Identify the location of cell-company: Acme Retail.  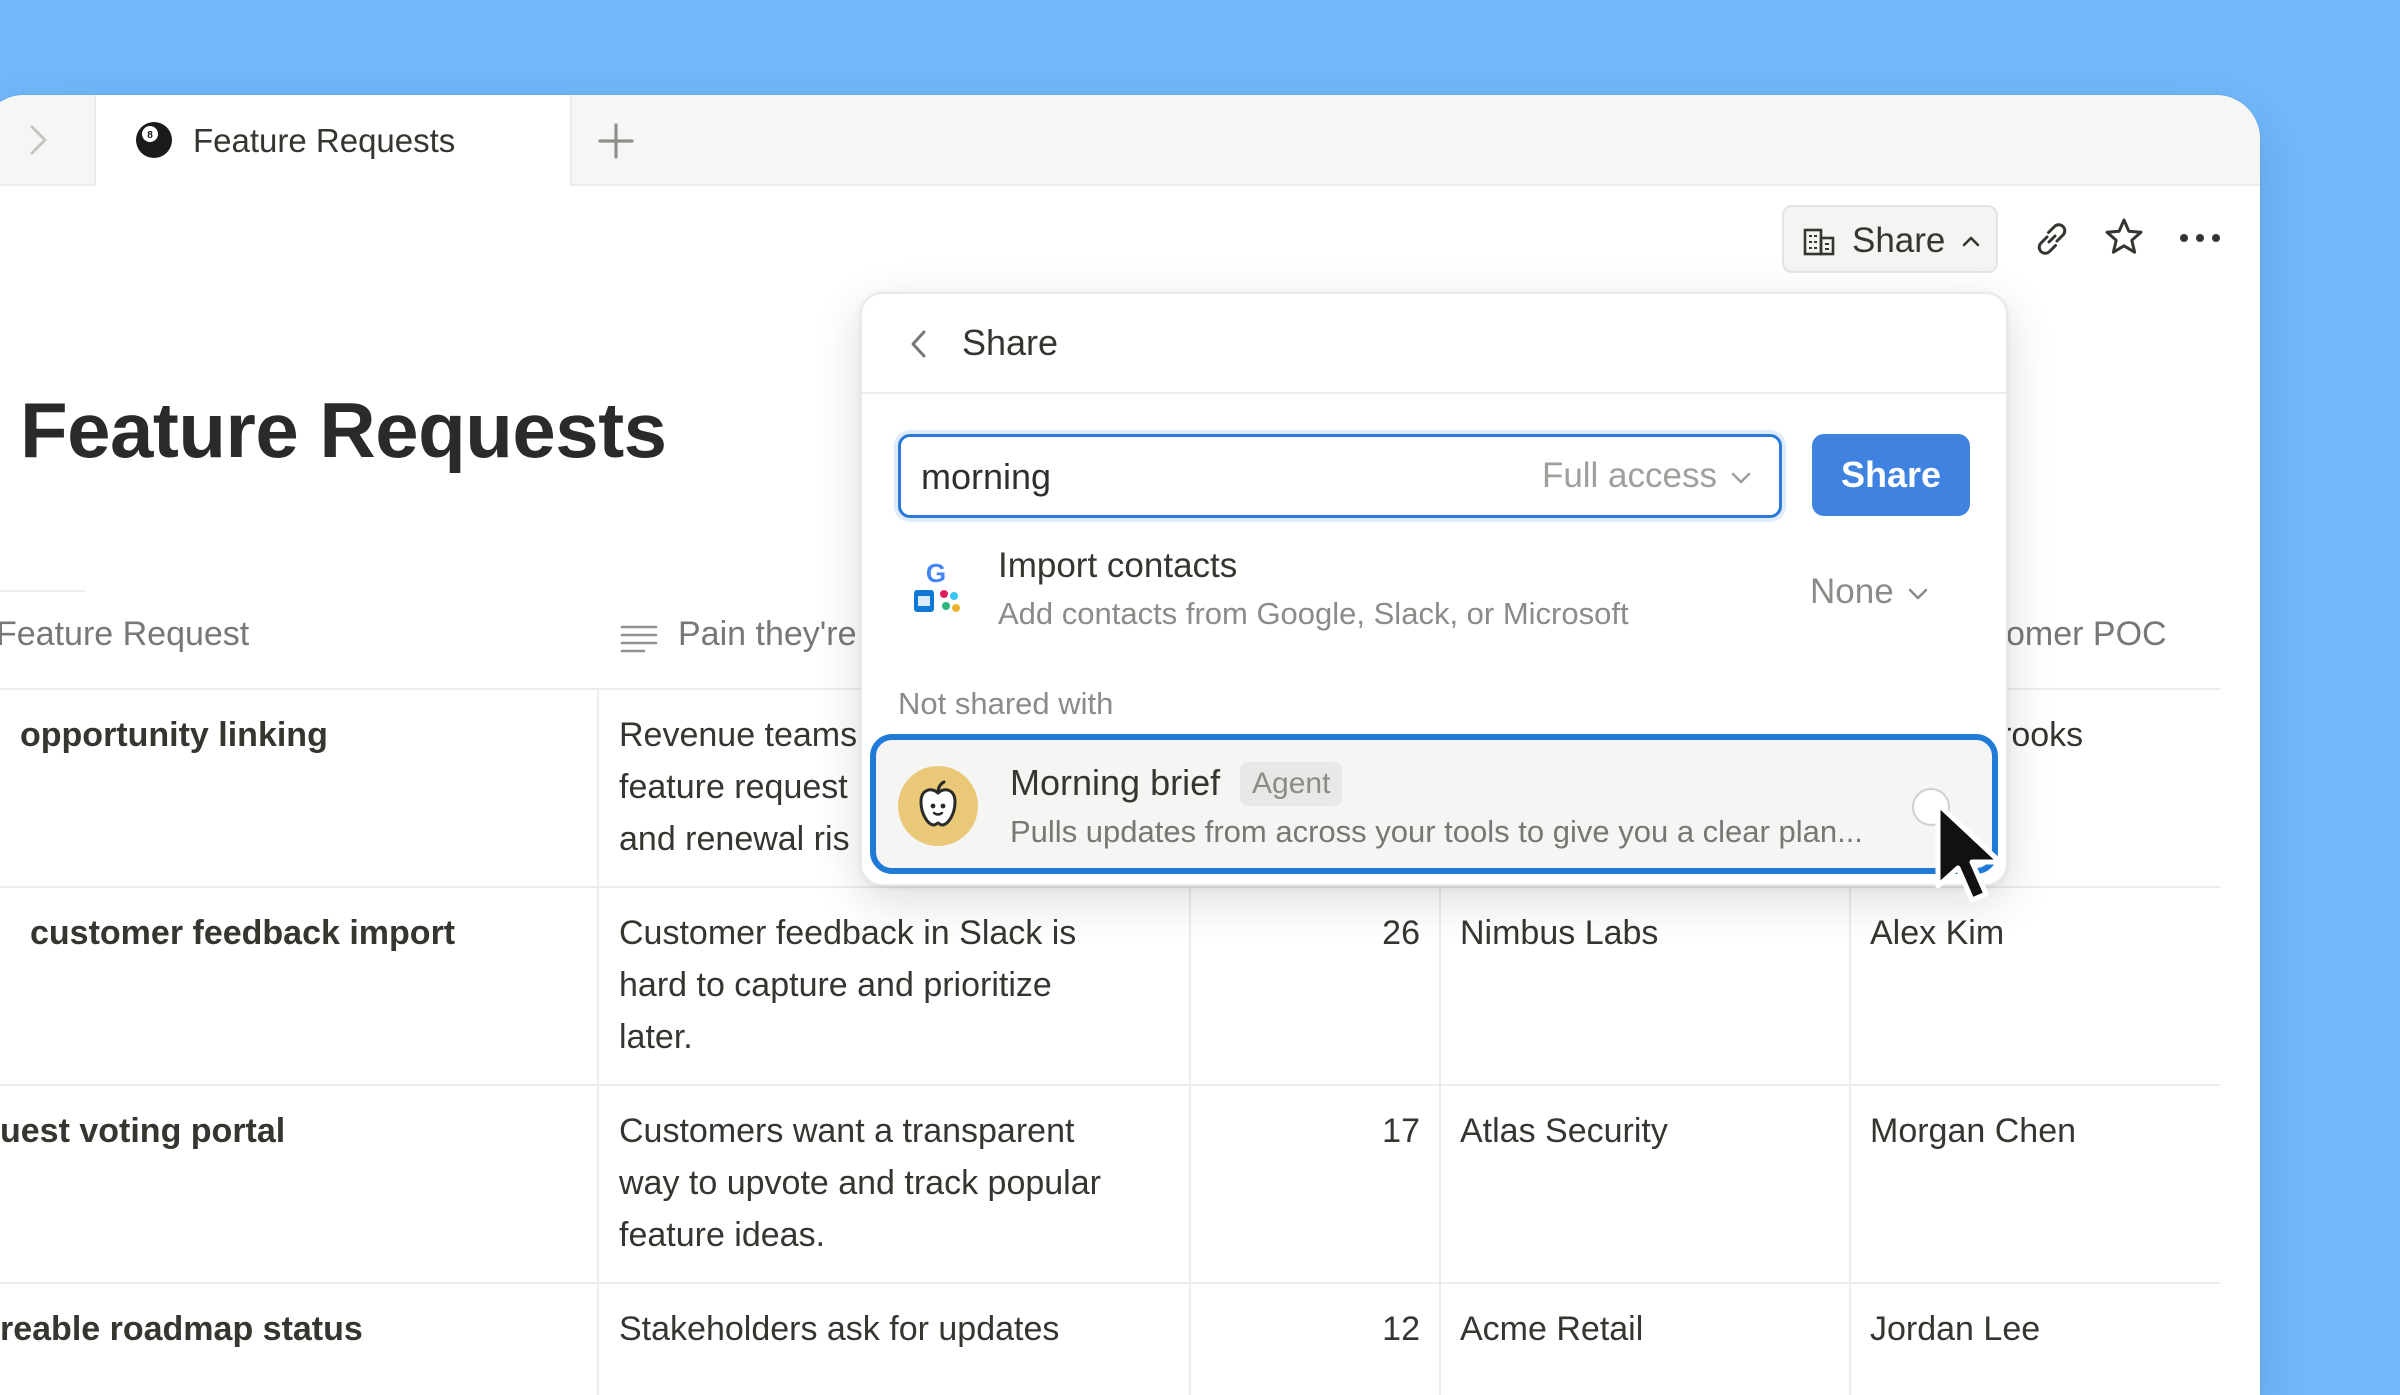
(1551, 1329).